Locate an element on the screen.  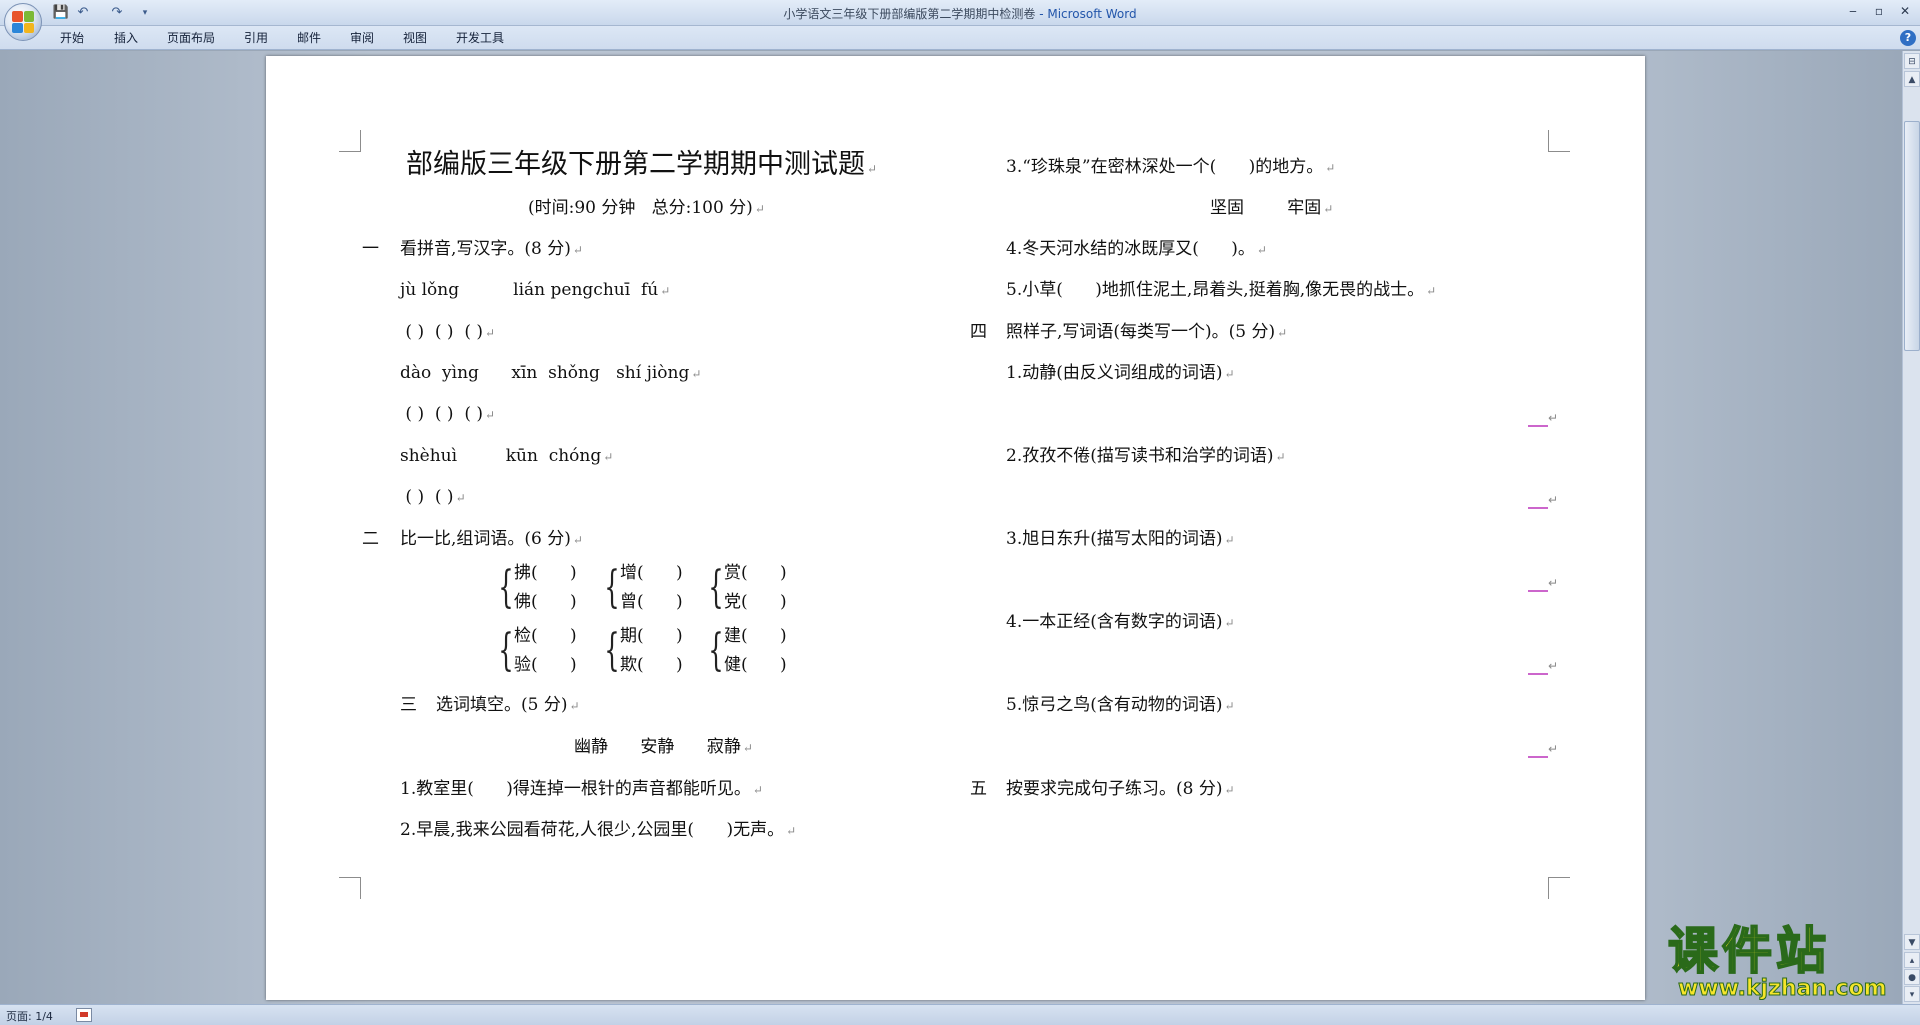
compare-pair: { 拂( ) 佛( ) is located at coordinates (537, 587).